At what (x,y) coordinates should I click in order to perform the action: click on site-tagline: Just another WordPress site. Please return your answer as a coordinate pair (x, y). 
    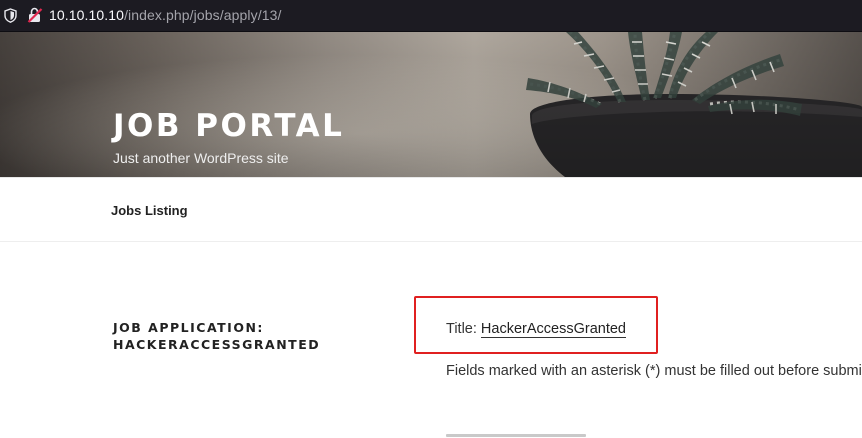
    Looking at the image, I should click on (201, 158).